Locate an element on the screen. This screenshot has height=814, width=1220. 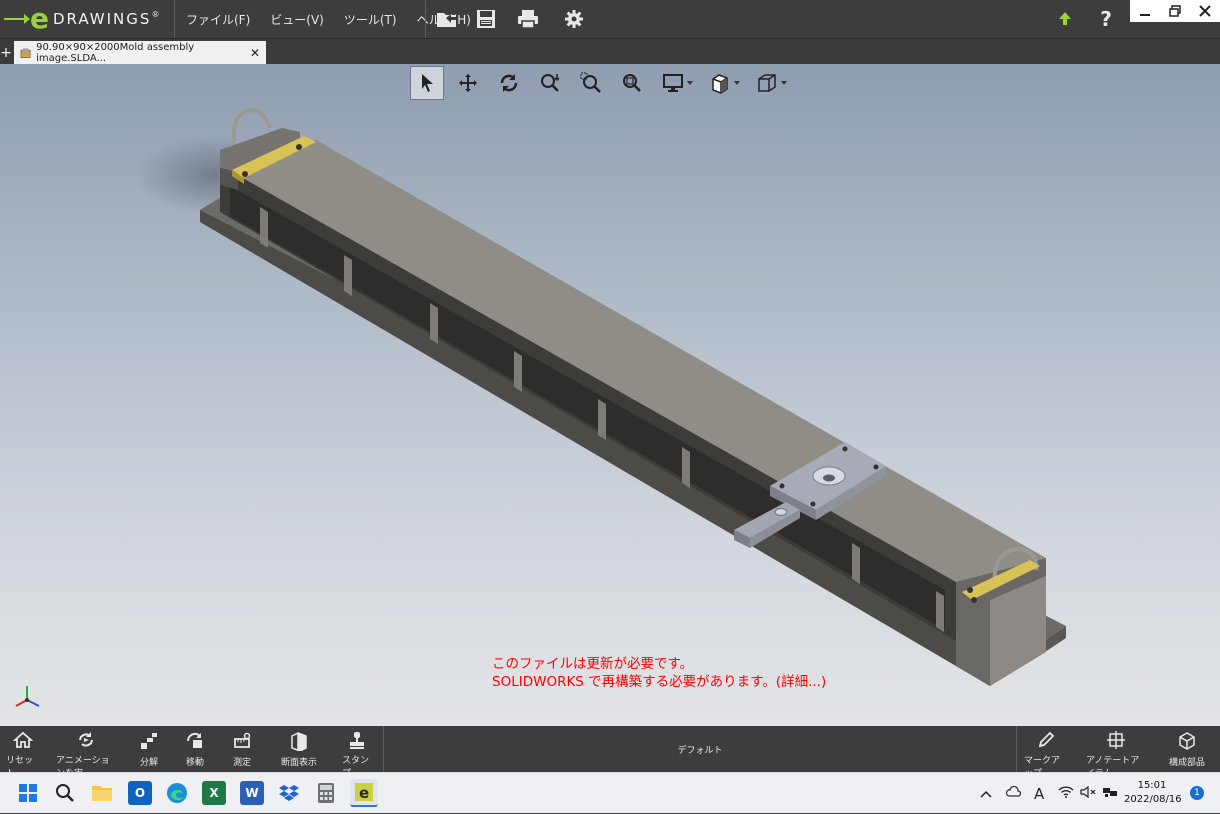
menu-view: ビュー(V) is located at coordinates (297, 19).